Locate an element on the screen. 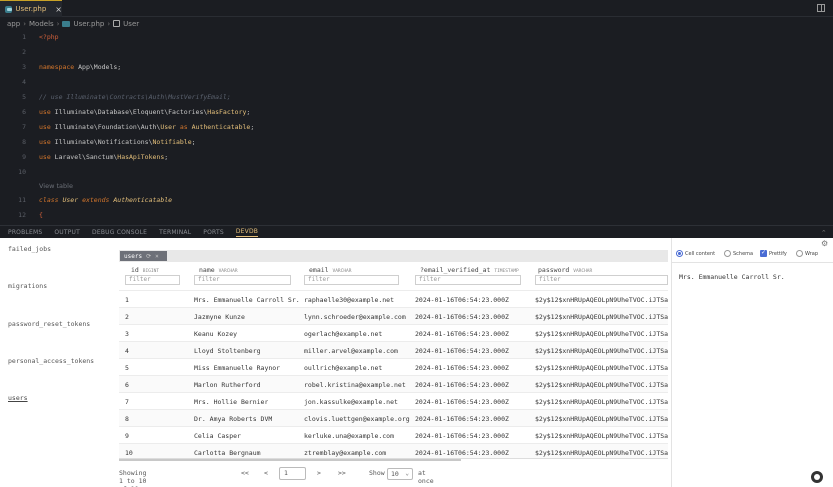  table-cell: Carlotta Bergnaum is located at coordinates (227, 453).